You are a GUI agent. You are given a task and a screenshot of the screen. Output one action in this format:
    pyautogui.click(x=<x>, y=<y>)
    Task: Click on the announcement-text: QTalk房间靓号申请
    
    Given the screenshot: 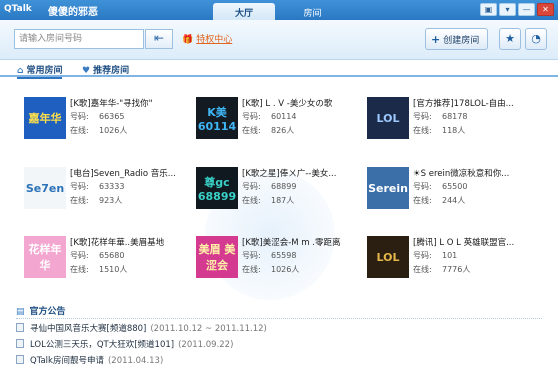 What is the action you would take?
    pyautogui.click(x=67, y=361)
    